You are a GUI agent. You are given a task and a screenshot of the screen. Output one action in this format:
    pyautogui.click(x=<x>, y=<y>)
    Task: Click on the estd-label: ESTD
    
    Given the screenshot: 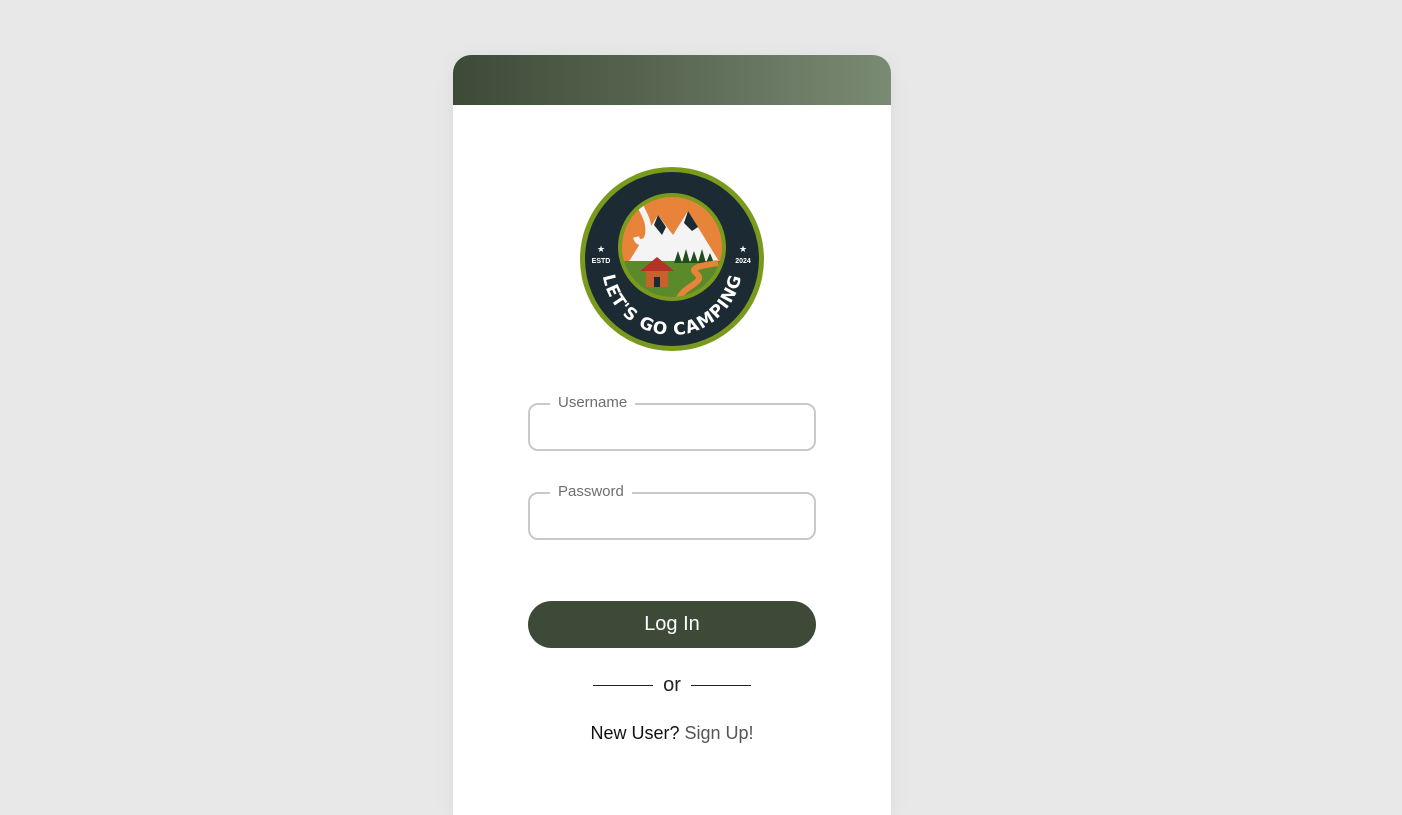 What is the action you would take?
    pyautogui.click(x=601, y=261)
    